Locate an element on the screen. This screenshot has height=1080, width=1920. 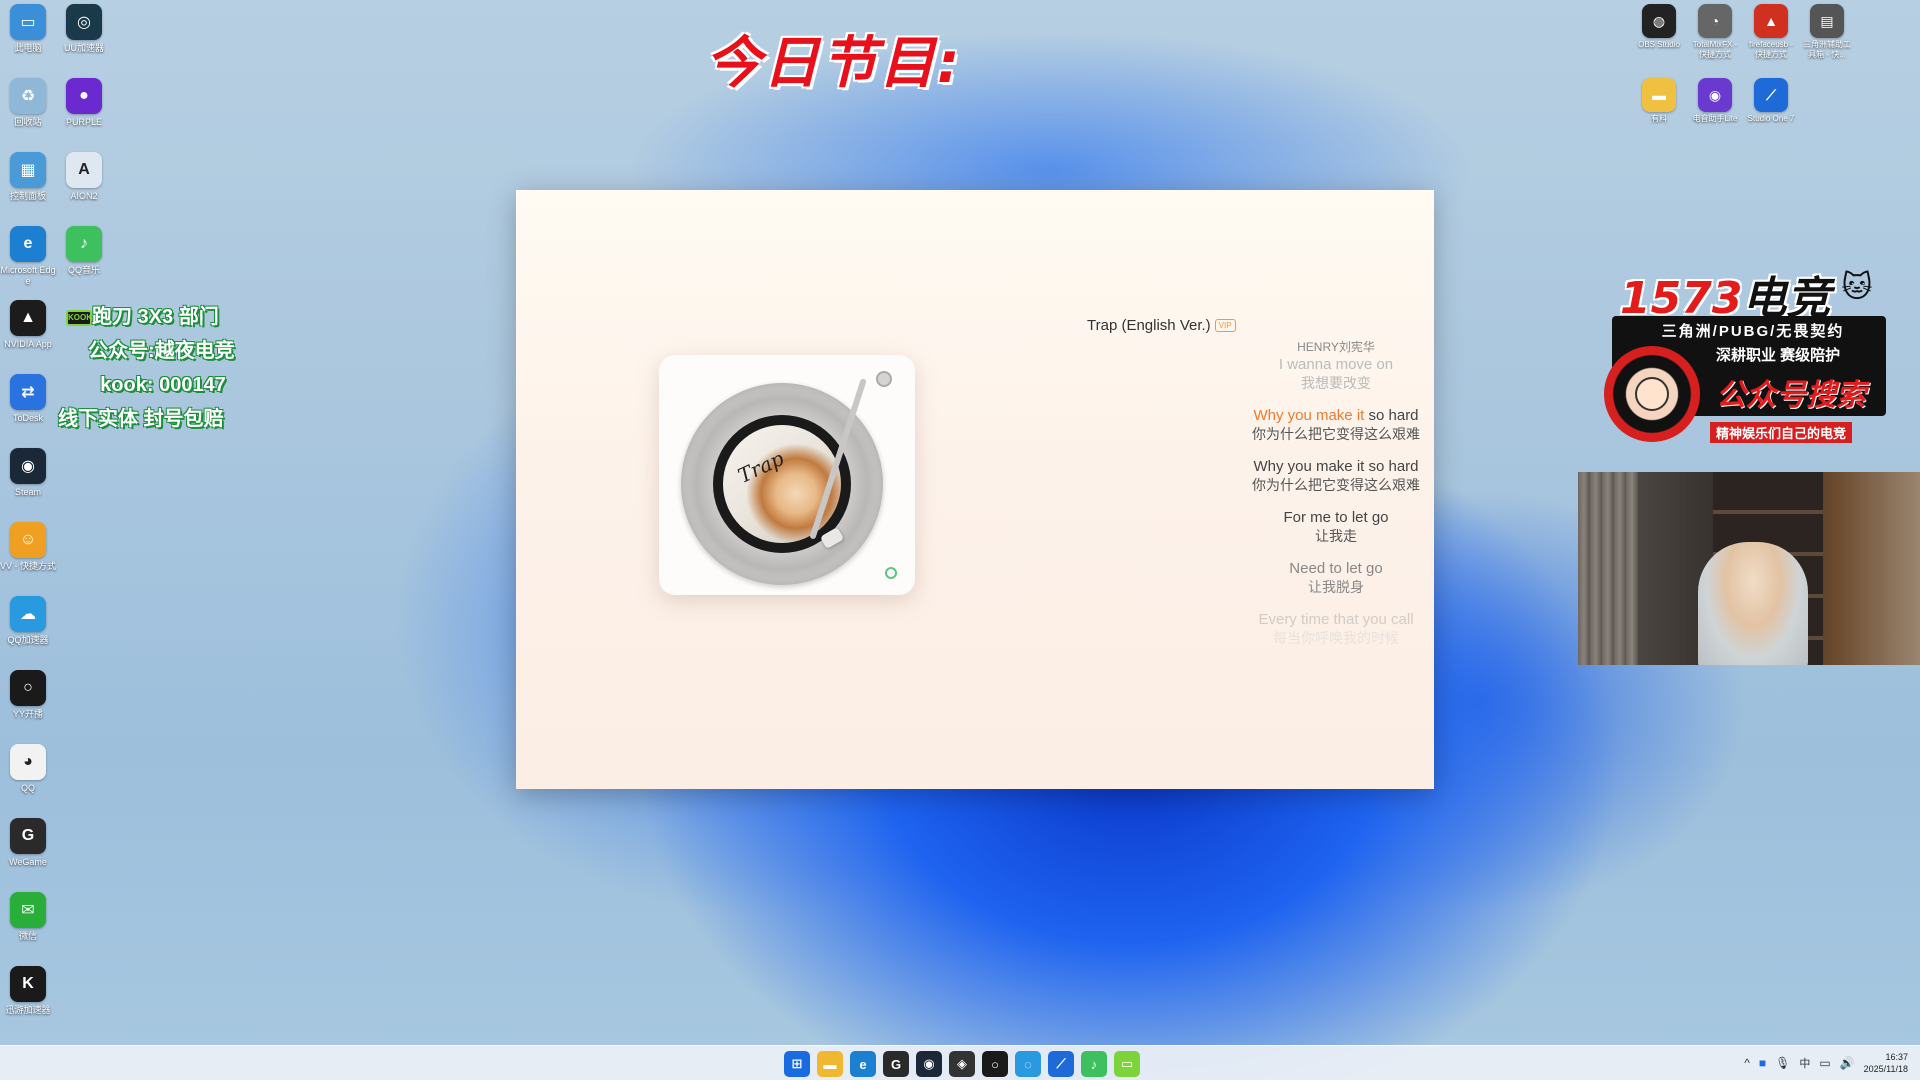
program-banner: 今日节目: is located at coordinates (833, 63).